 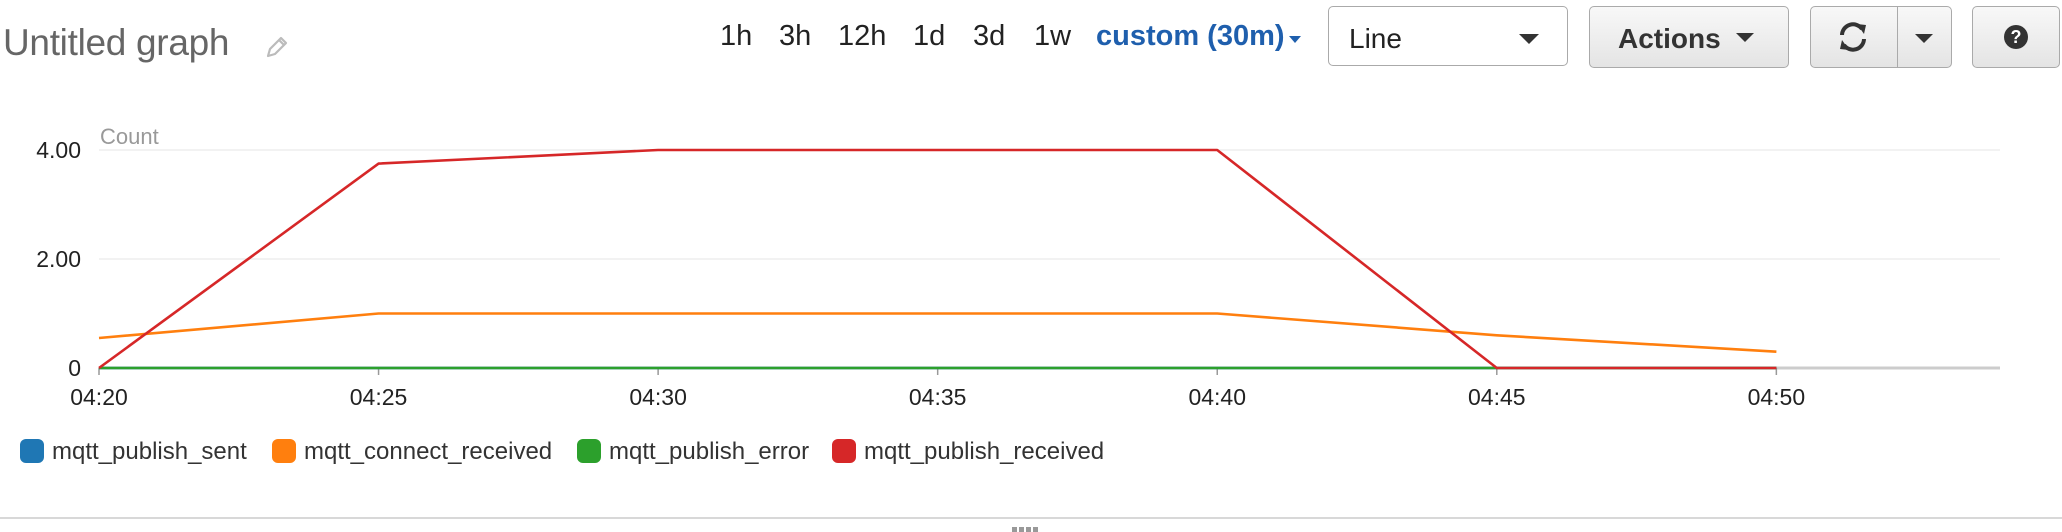 What do you see at coordinates (428, 451) in the screenshot?
I see `legend-label: mqtt_connect_received` at bounding box center [428, 451].